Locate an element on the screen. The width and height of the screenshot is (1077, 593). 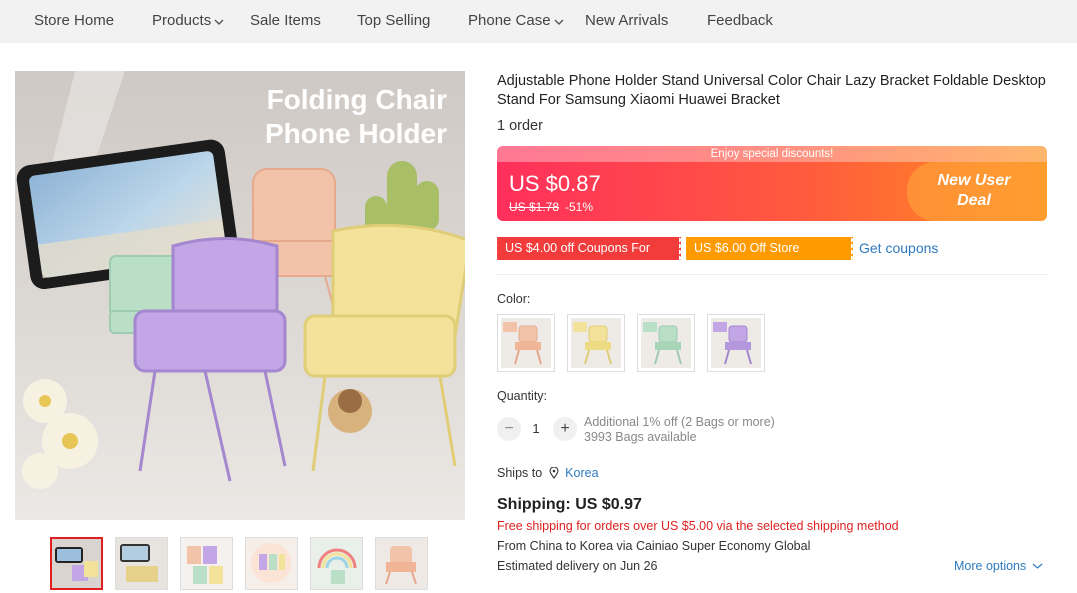
color-swatch-yellow is located at coordinates (596, 343).